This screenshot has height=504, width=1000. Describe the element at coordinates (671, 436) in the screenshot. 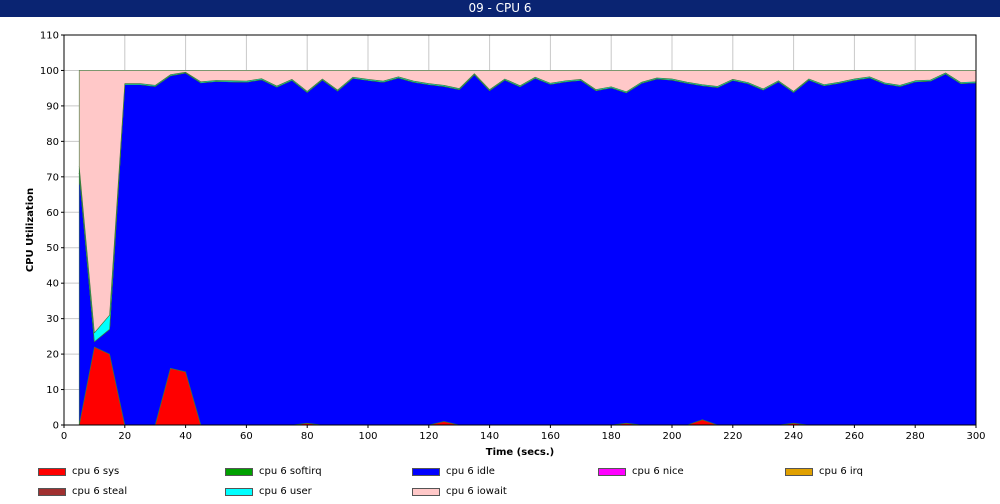

I see `x-tick-label: 200` at that location.